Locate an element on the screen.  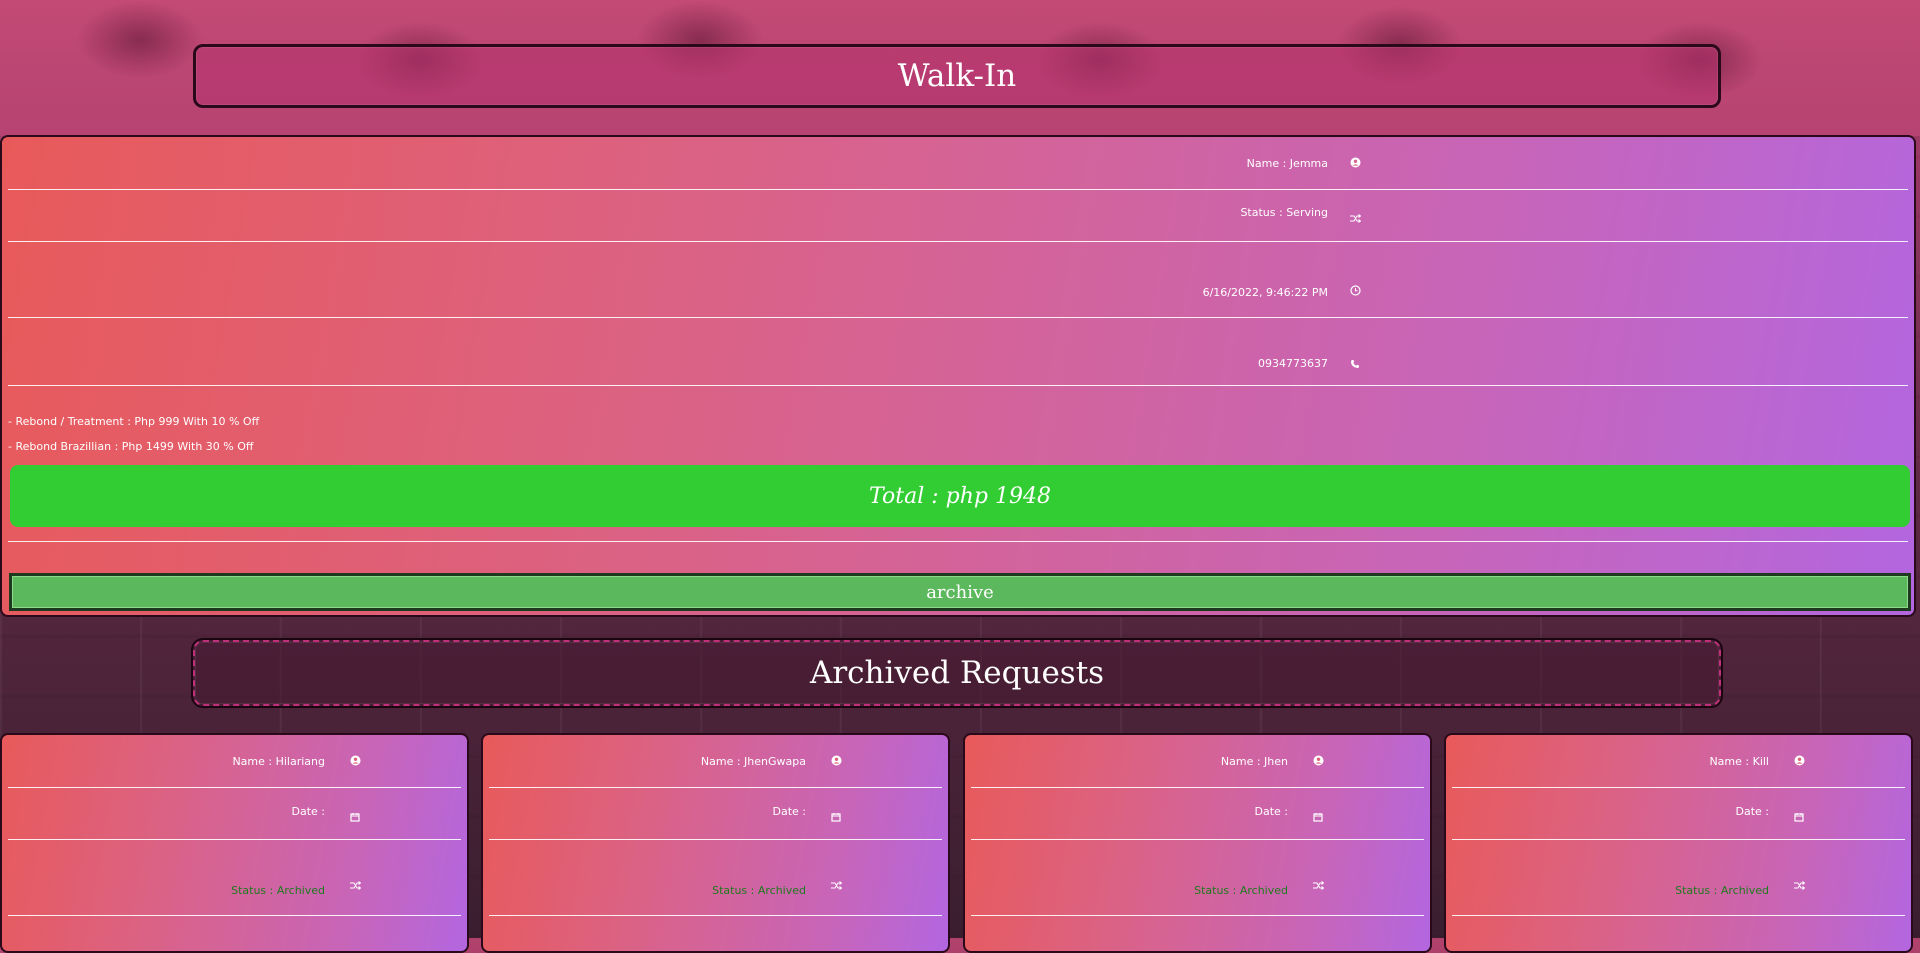
name-row: Name : Kill is located at coordinates (1678, 764).